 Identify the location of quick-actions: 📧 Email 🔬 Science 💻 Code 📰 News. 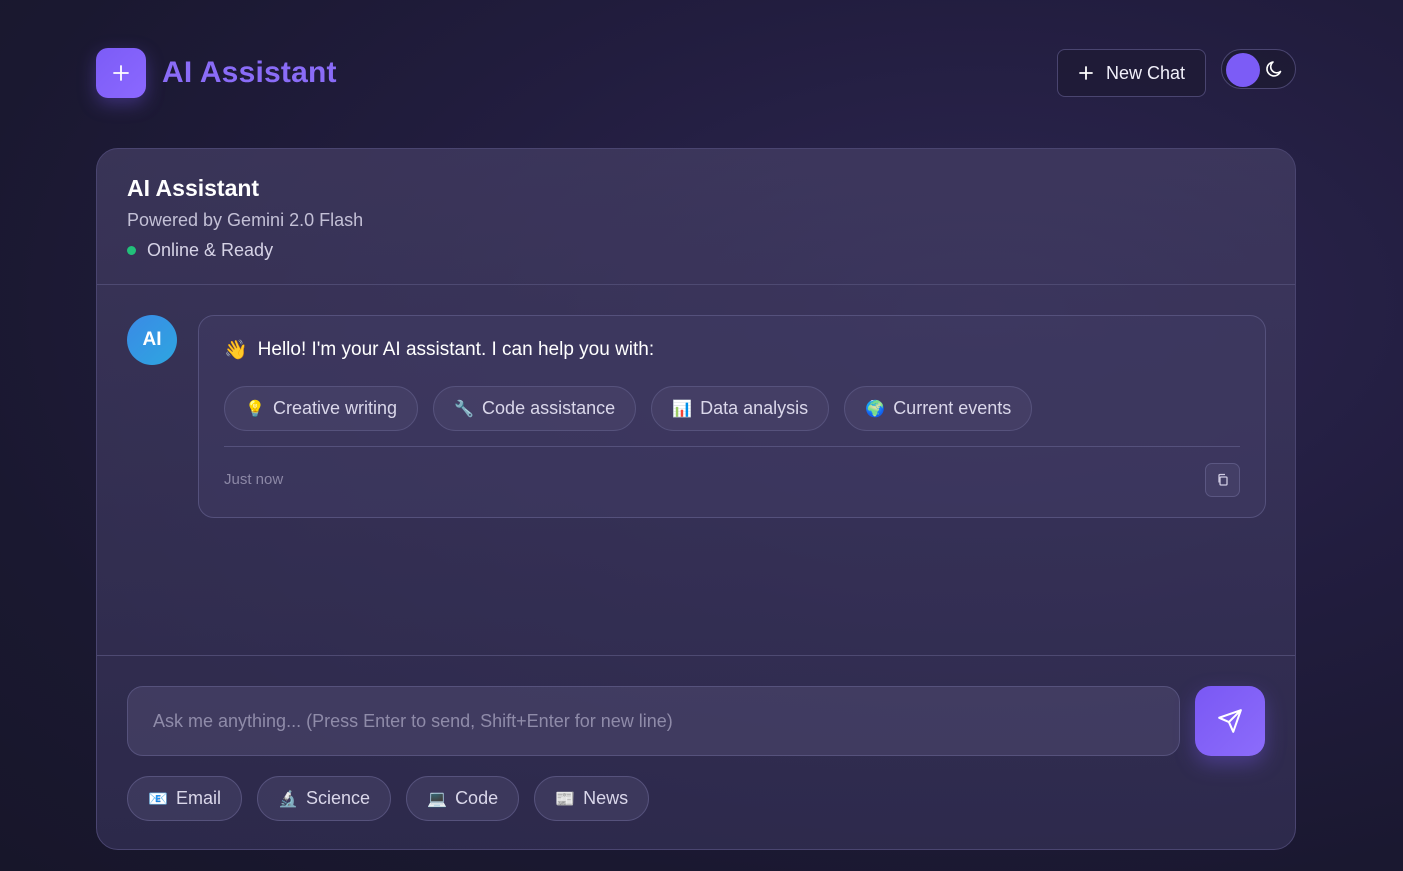
(388, 798).